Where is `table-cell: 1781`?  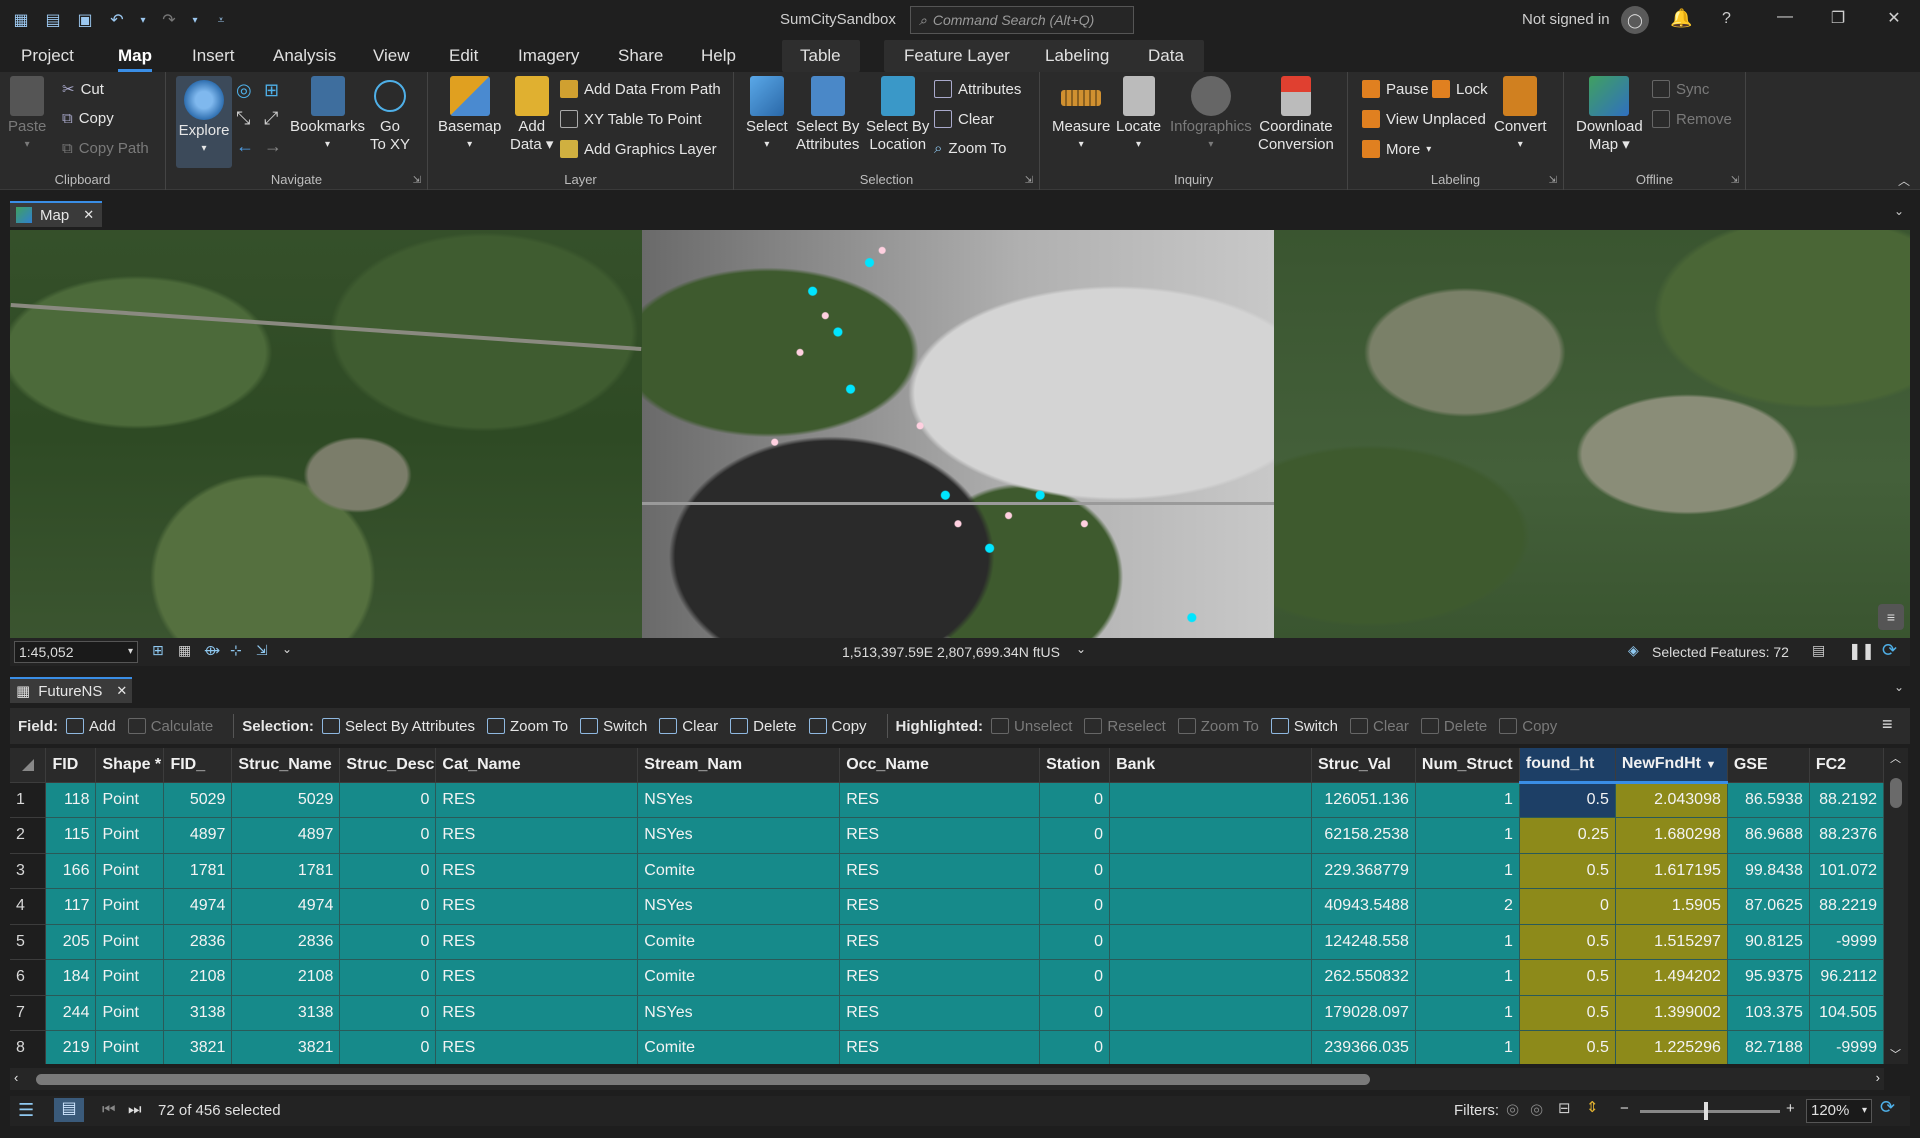 table-cell: 1781 is located at coordinates (286, 871).